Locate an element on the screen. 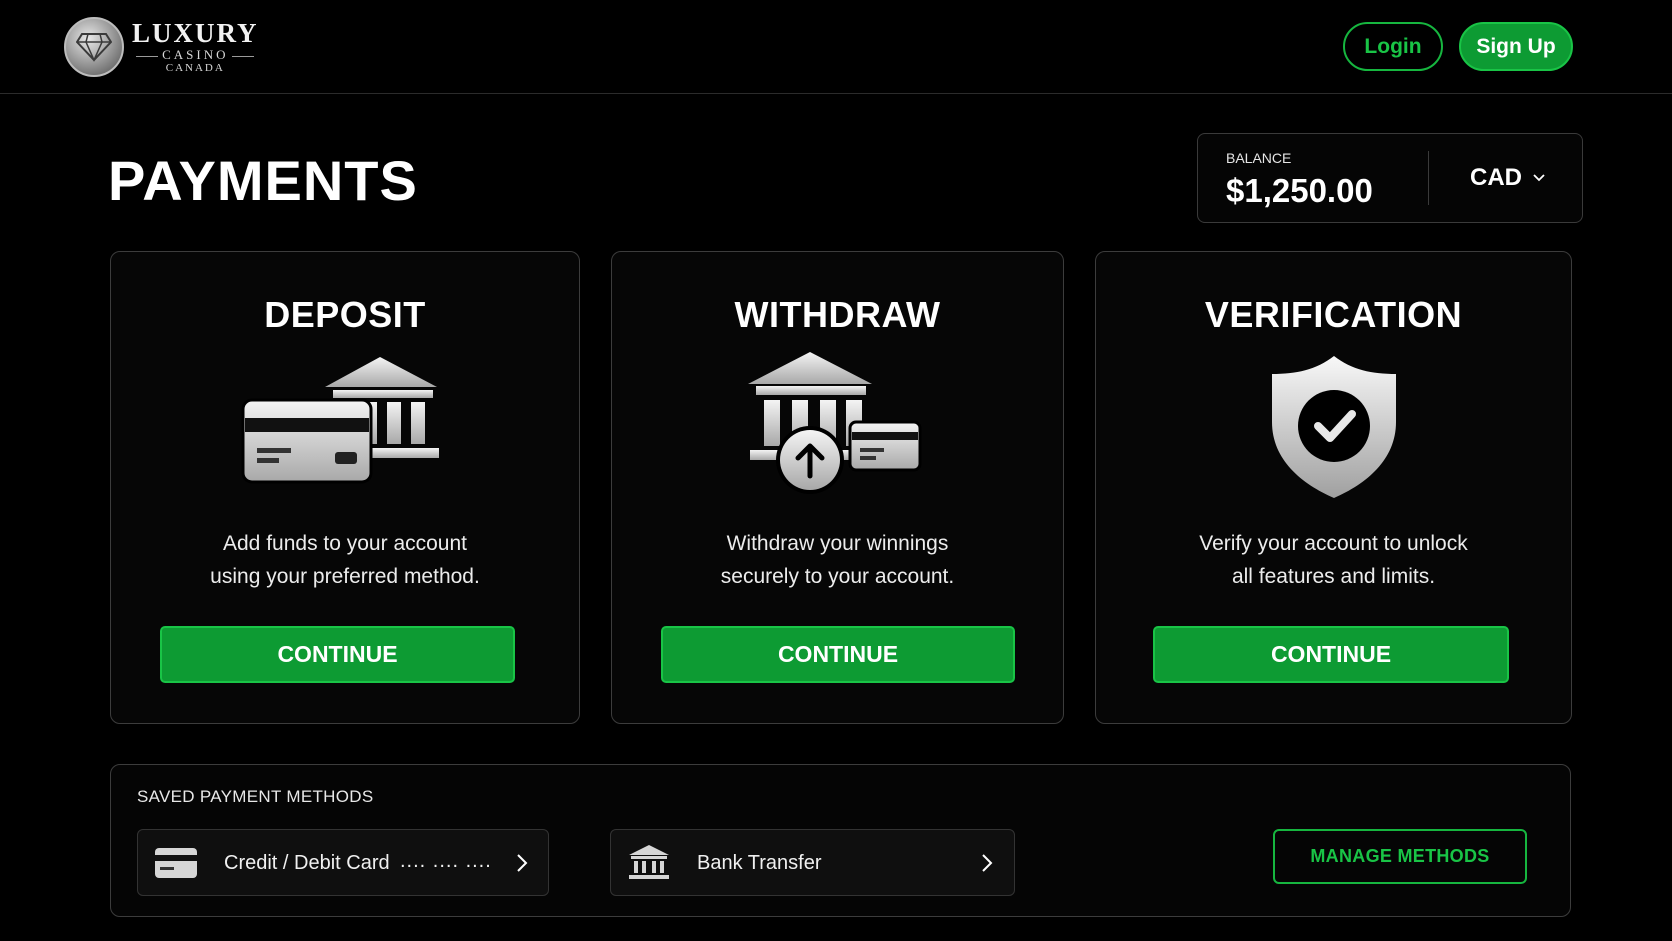  brand-logo: LUXURY CASINO CANADA is located at coordinates (161, 47).